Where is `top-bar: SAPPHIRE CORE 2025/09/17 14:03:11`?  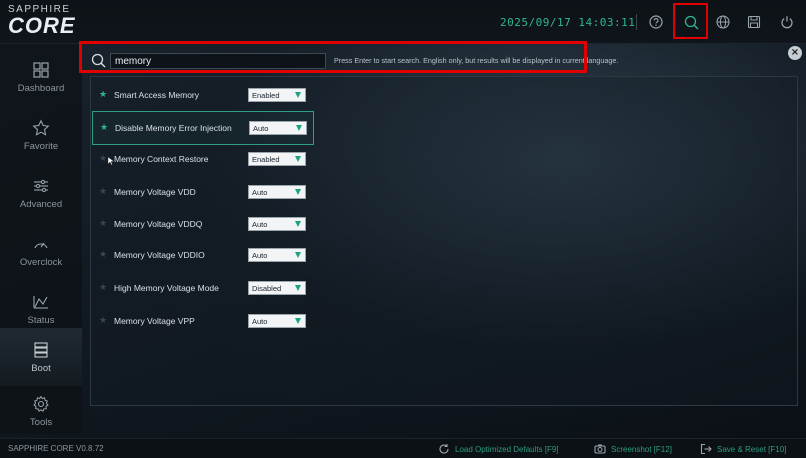
top-bar: SAPPHIRE CORE 2025/09/17 14:03:11 is located at coordinates (403, 22).